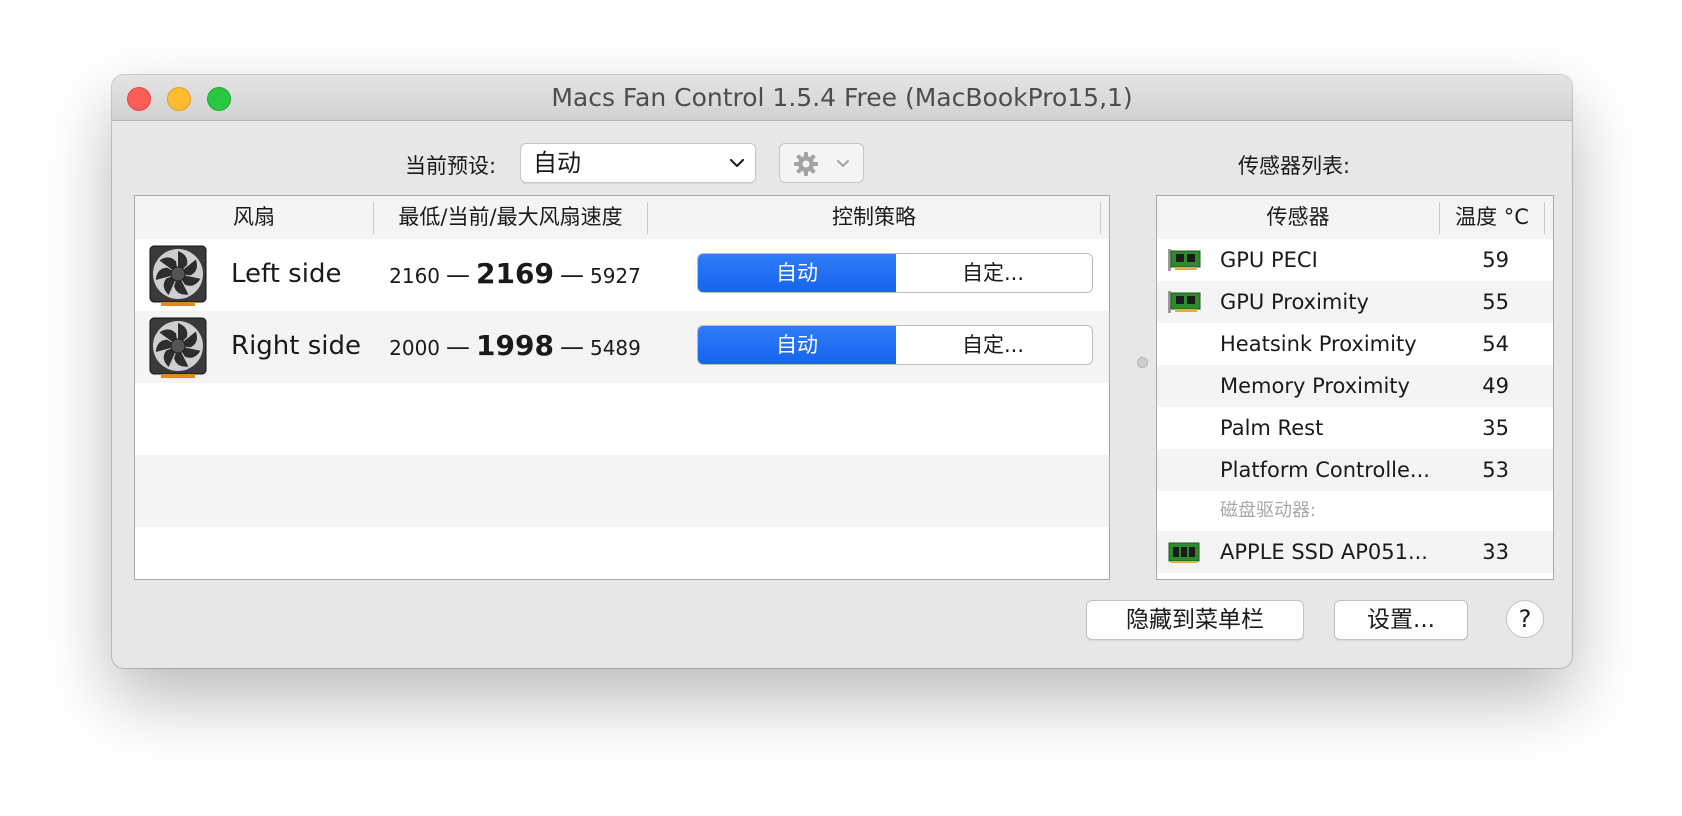 The width and height of the screenshot is (1682, 816). Describe the element at coordinates (874, 217) in the screenshot. I see `column-control: 控制策略` at that location.